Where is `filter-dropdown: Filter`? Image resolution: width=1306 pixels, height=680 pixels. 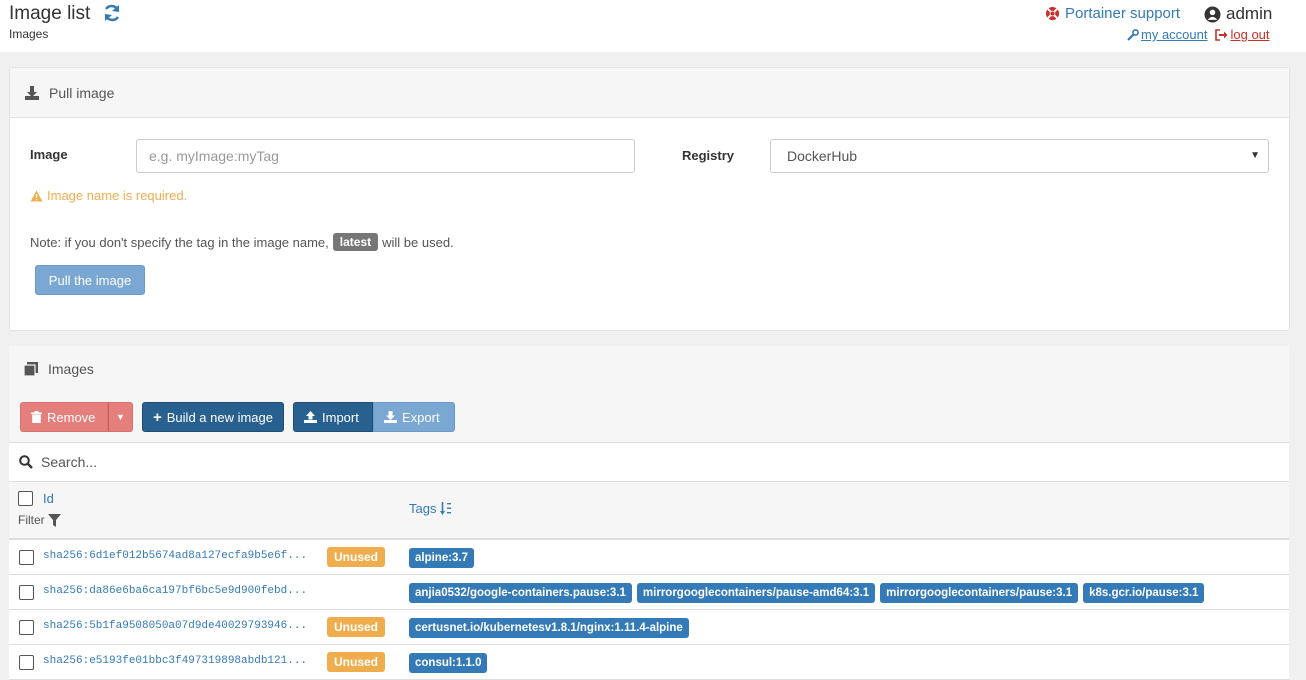 filter-dropdown: Filter is located at coordinates (39, 520).